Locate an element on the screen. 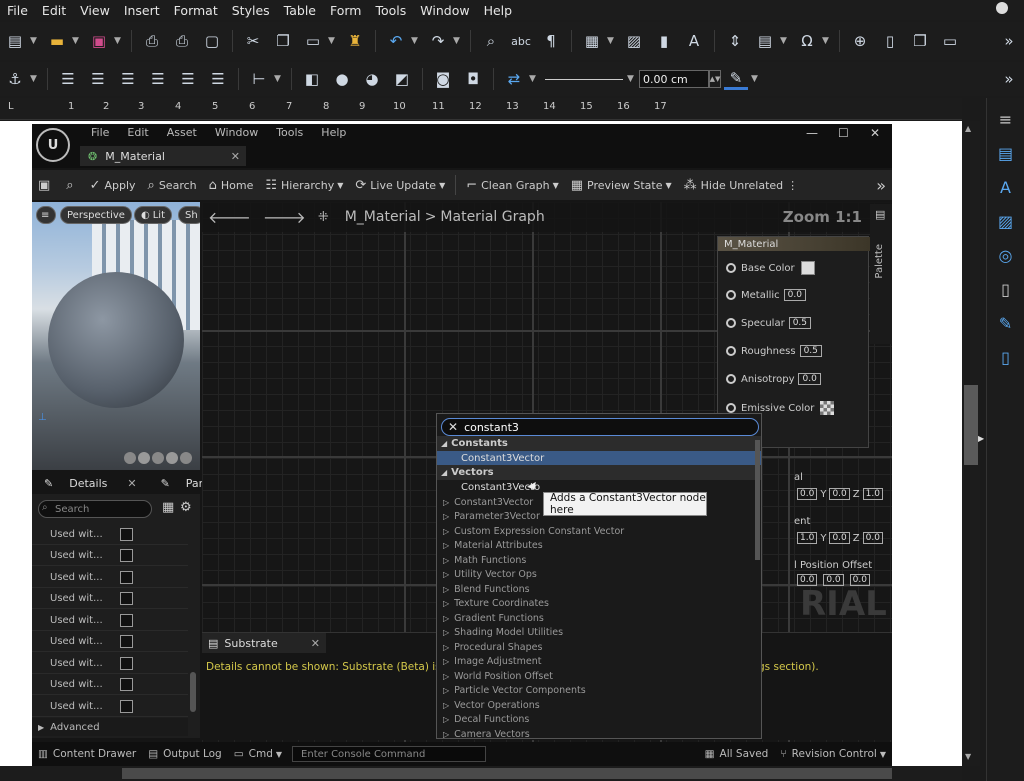 Image resolution: width=1024 pixels, height=781 pixels. clean-graph-button: ⌐ Clean Graph ▼ is located at coordinates (512, 185).